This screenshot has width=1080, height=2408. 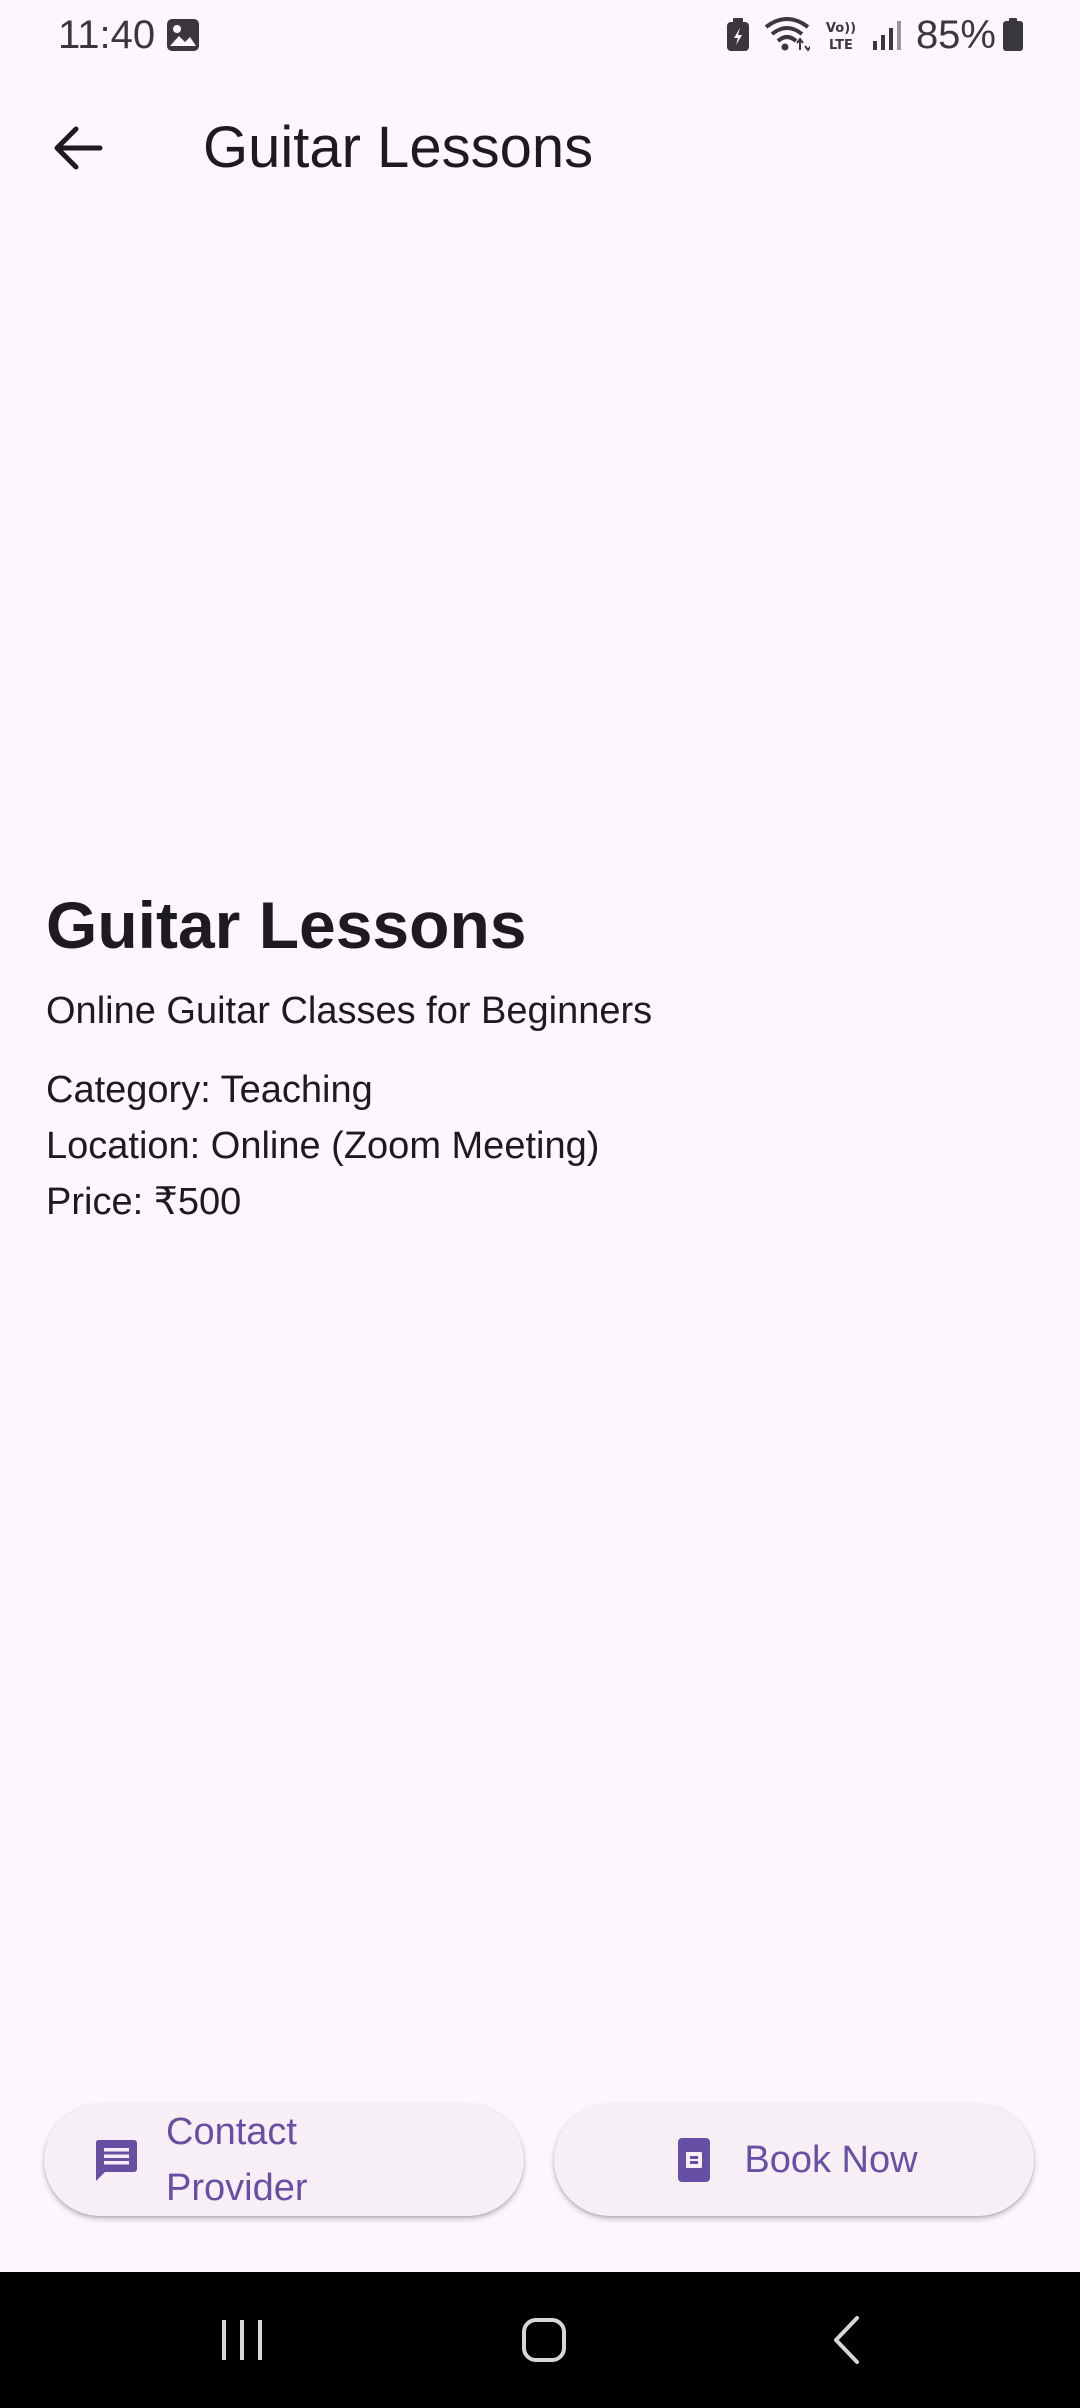 I want to click on status-icons: Vo)) LTE 85%, so click(x=875, y=35).